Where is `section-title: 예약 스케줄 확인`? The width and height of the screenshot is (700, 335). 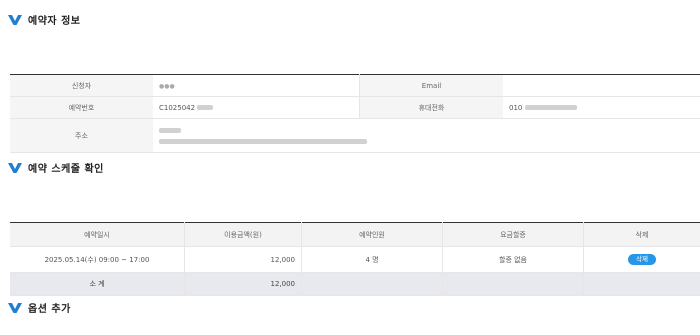 section-title: 예약 스케줄 확인 is located at coordinates (66, 169).